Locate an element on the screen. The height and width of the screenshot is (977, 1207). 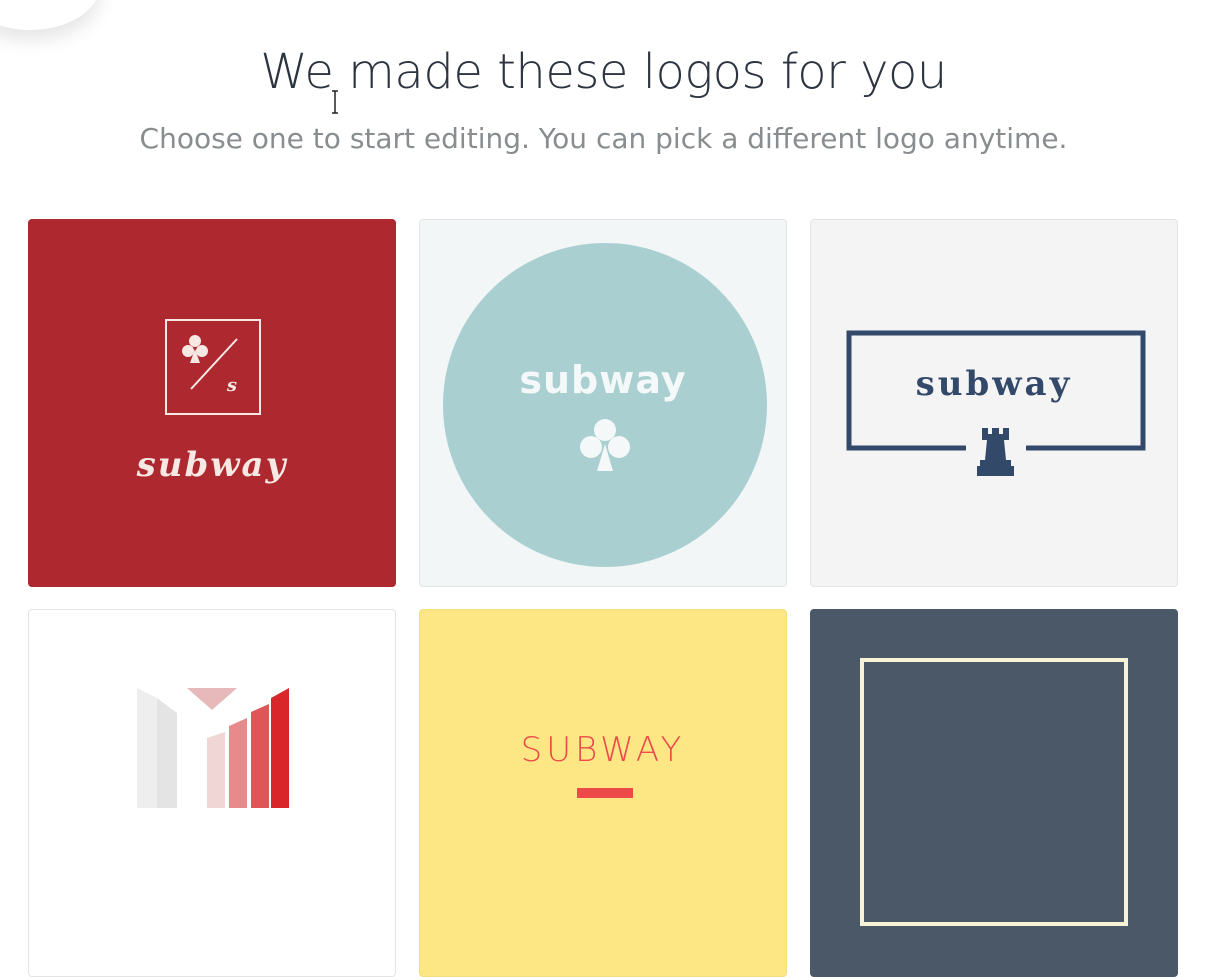
corner-shadow is located at coordinates (50, 15).